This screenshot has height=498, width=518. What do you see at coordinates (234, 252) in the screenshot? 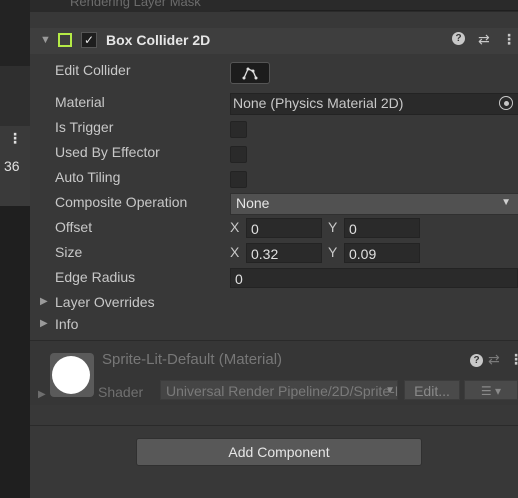
I see `size-x-label: X` at bounding box center [234, 252].